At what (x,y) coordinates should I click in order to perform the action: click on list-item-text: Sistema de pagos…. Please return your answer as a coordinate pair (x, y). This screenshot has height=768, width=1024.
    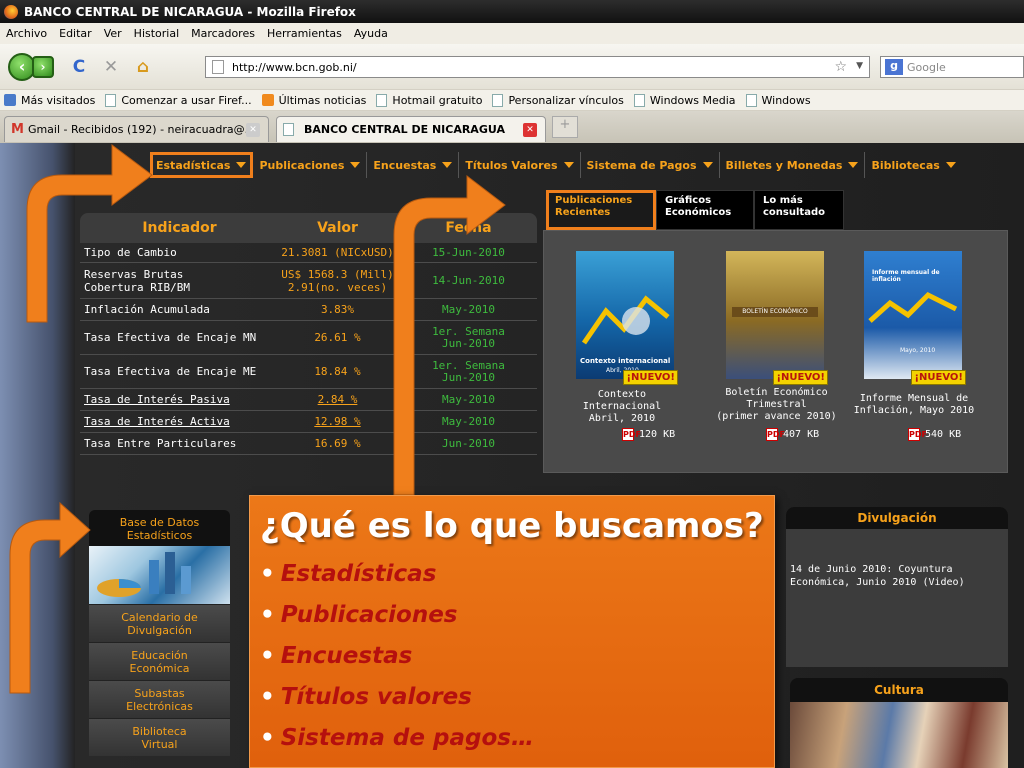
    Looking at the image, I should click on (407, 738).